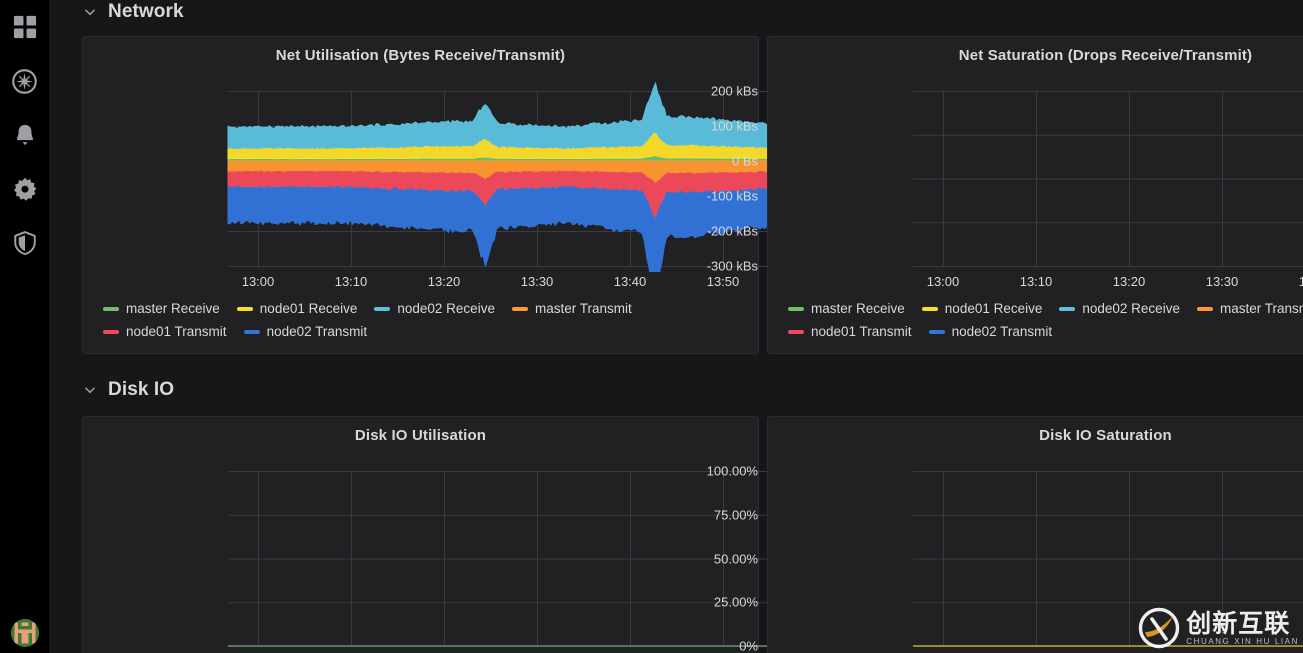 Image resolution: width=1303 pixels, height=653 pixels. I want to click on avatar, so click(24, 633).